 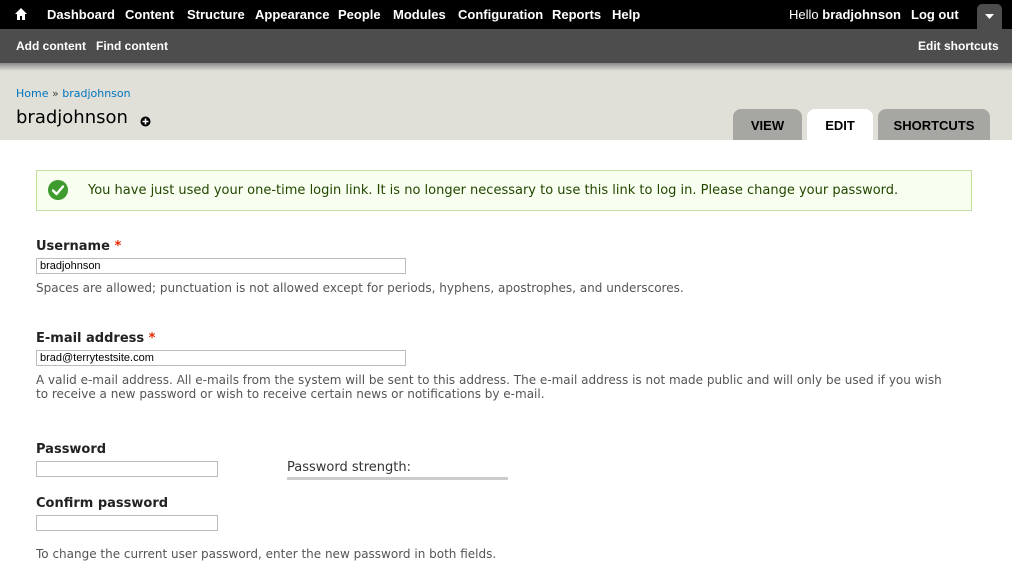 I want to click on toolbar-item-reports: Reports, so click(x=576, y=14).